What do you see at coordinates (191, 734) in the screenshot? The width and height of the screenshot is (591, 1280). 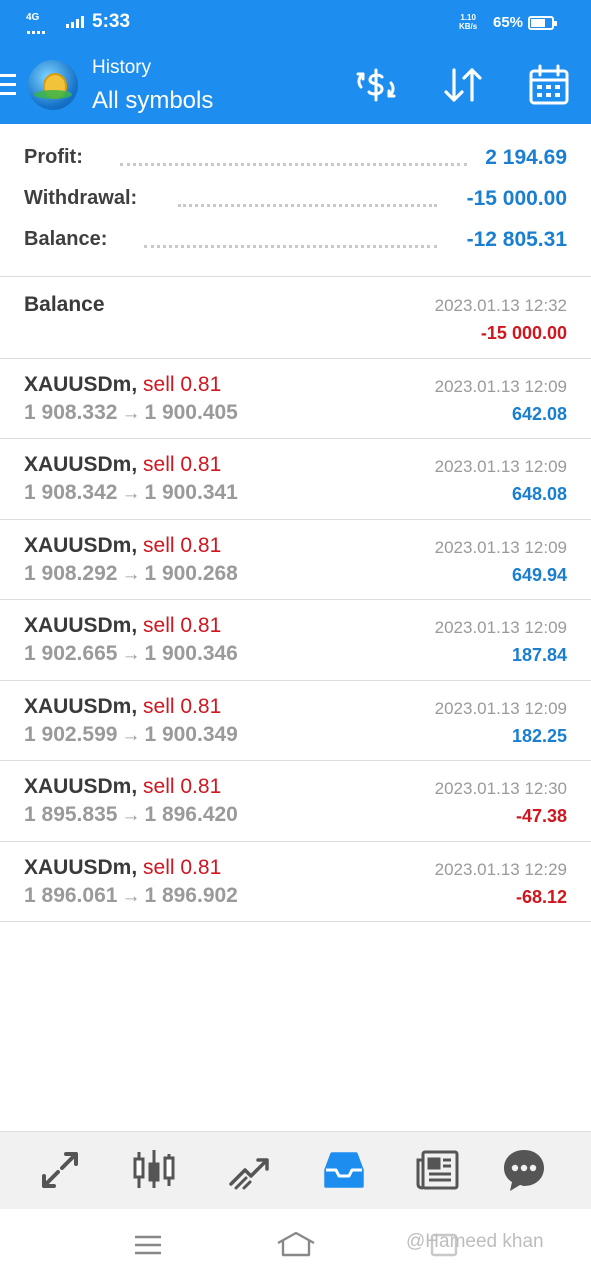 I see `close-price: 1 900.349` at bounding box center [191, 734].